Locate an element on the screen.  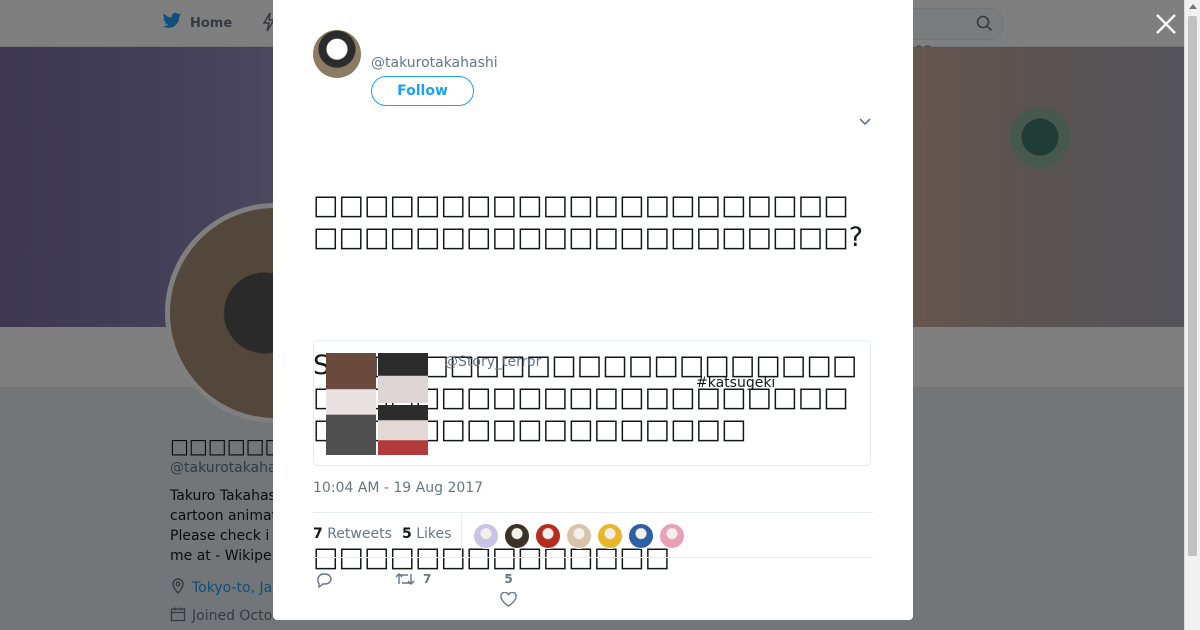
follow-button: Follow is located at coordinates (422, 91).